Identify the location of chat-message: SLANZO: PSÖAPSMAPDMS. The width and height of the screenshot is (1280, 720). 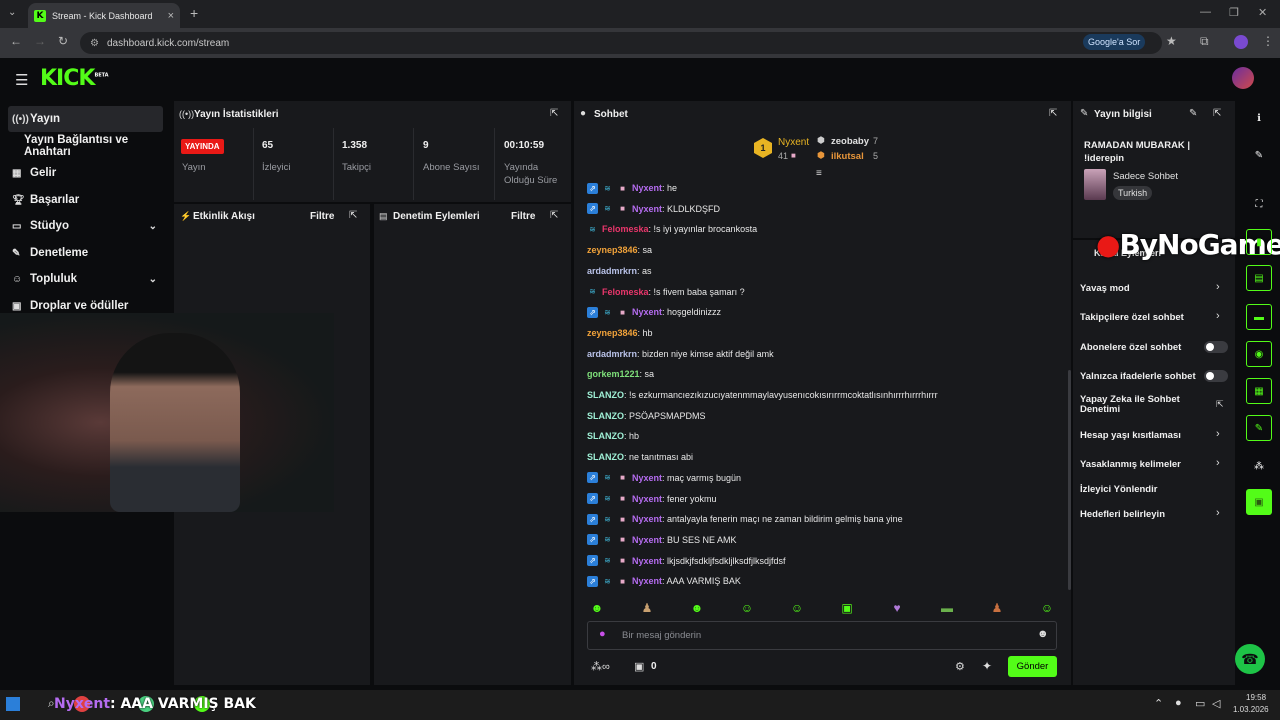
(646, 416).